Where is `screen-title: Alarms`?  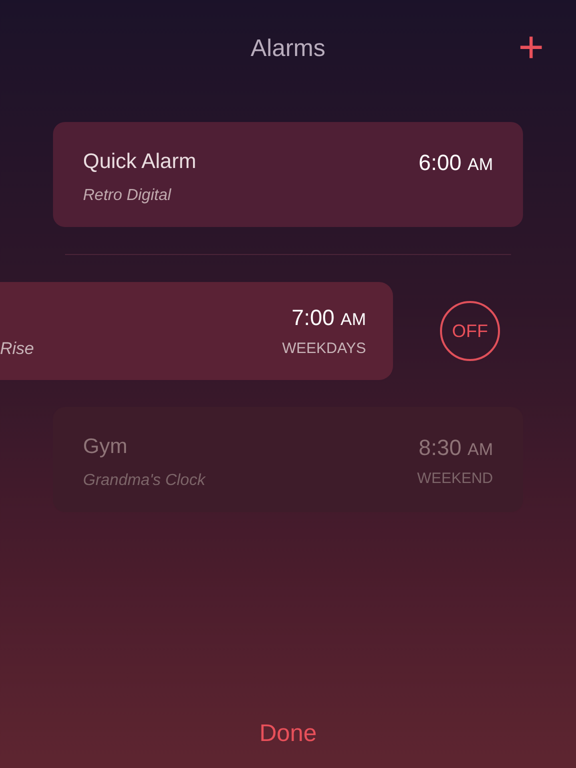 screen-title: Alarms is located at coordinates (288, 49).